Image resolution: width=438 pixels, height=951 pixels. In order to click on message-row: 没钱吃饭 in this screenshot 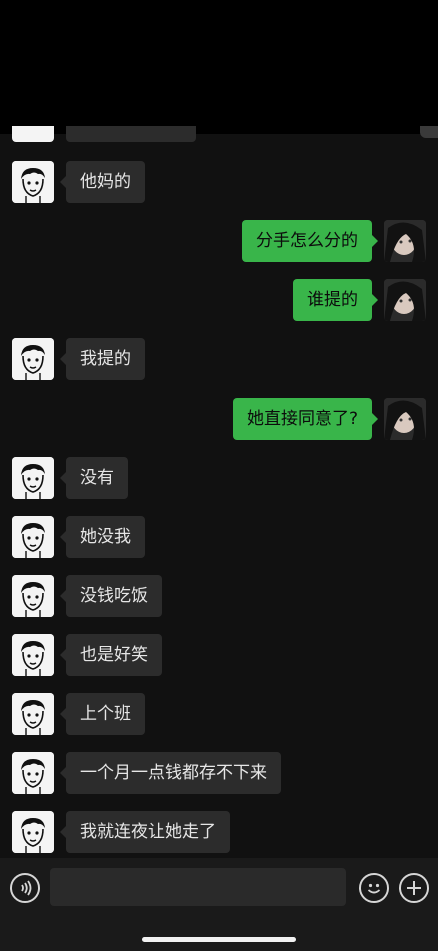, I will do `click(219, 596)`.